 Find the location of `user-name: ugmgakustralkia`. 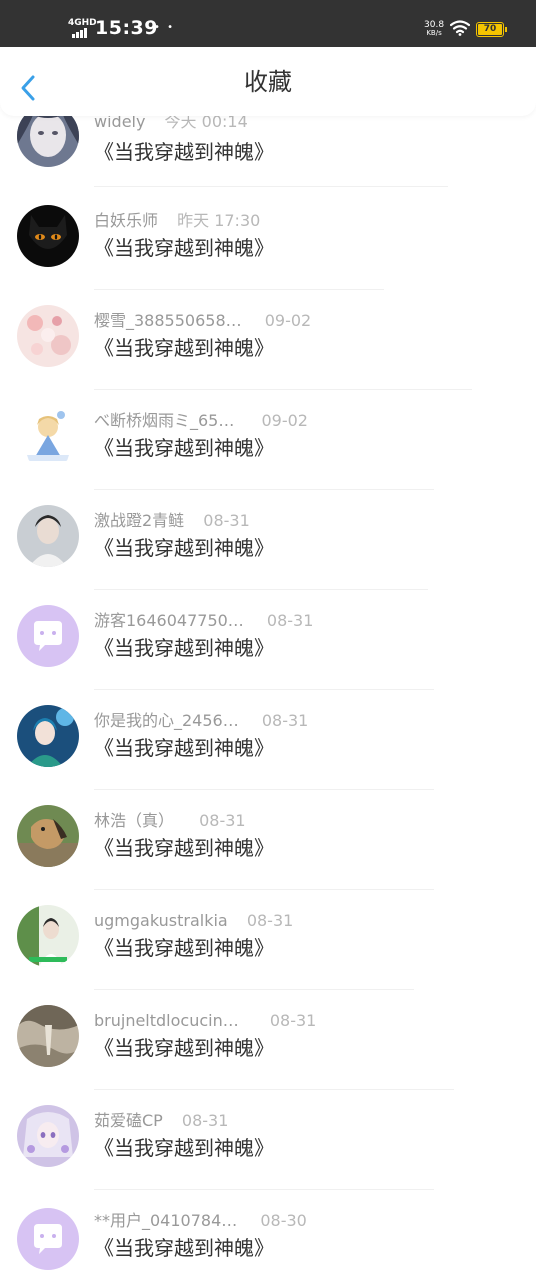

user-name: ugmgakustralkia is located at coordinates (161, 921).